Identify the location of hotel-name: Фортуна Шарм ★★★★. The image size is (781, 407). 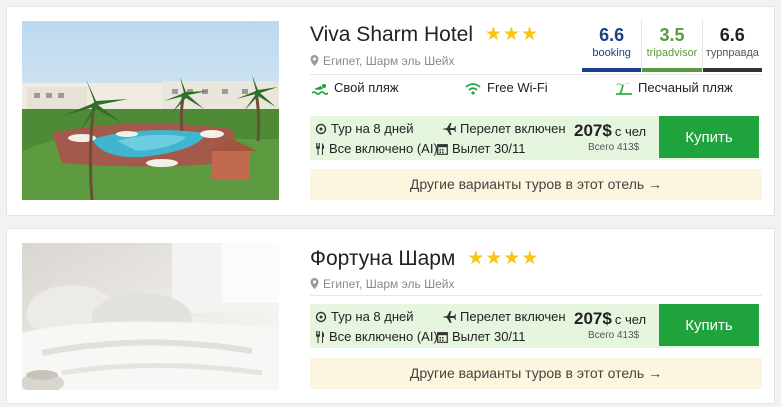
(424, 259).